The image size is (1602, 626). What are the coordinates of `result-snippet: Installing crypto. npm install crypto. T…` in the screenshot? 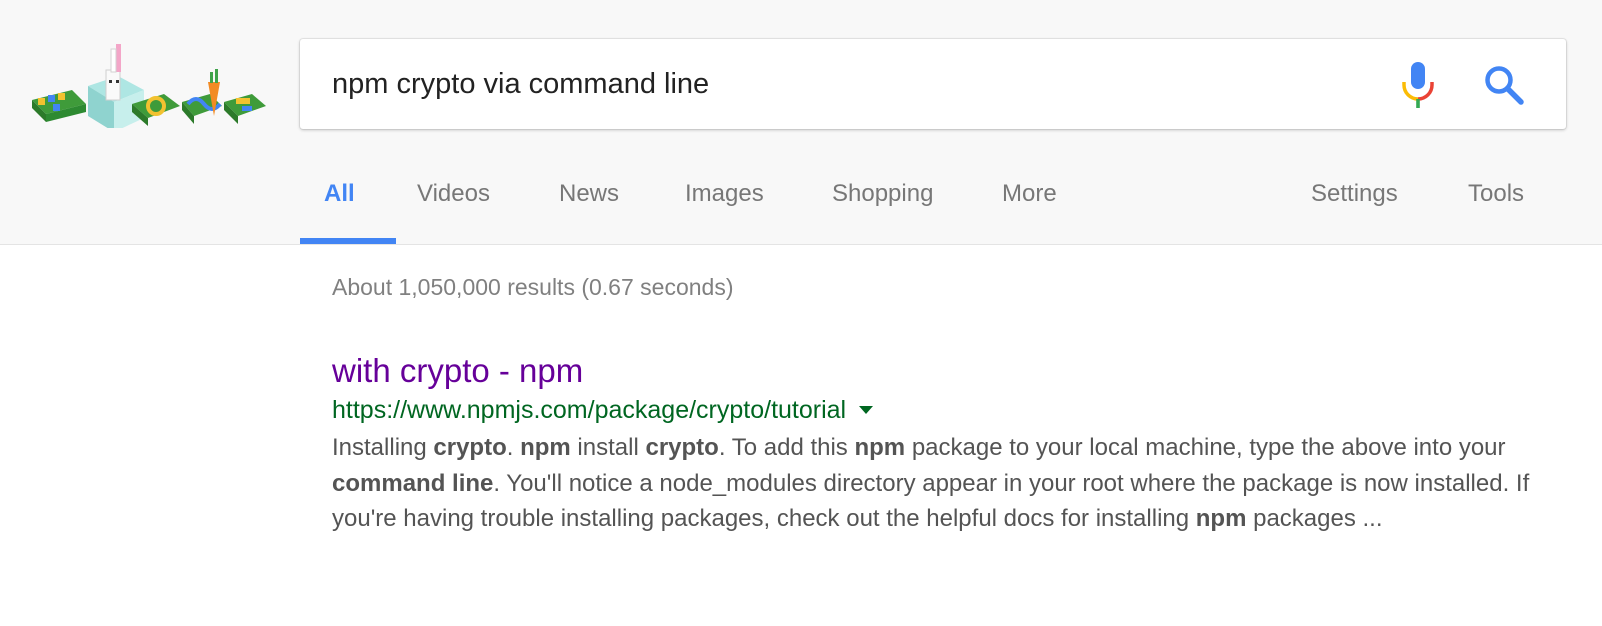 It's located at (947, 483).